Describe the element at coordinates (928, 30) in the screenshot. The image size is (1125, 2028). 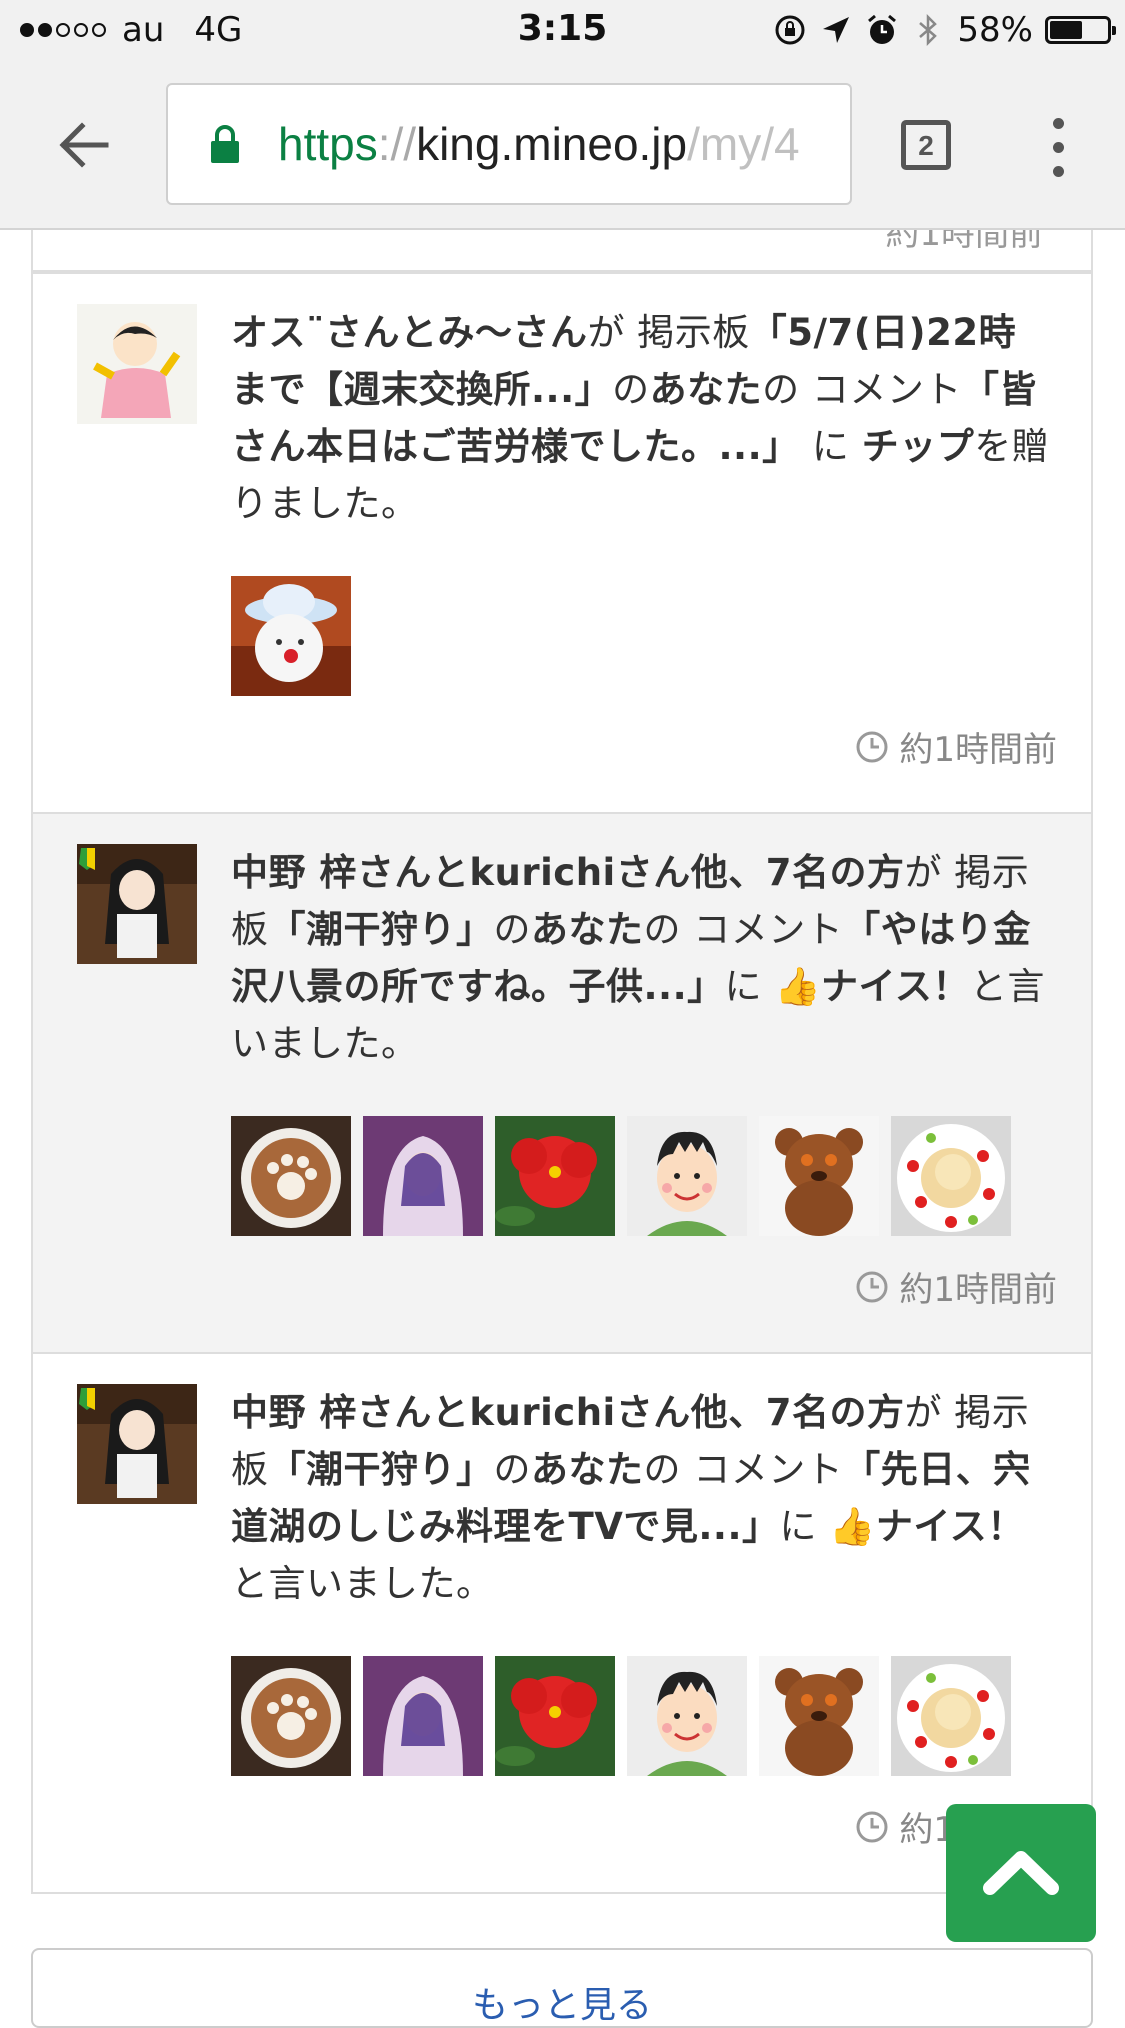
I see `bluetooth-icon` at that location.